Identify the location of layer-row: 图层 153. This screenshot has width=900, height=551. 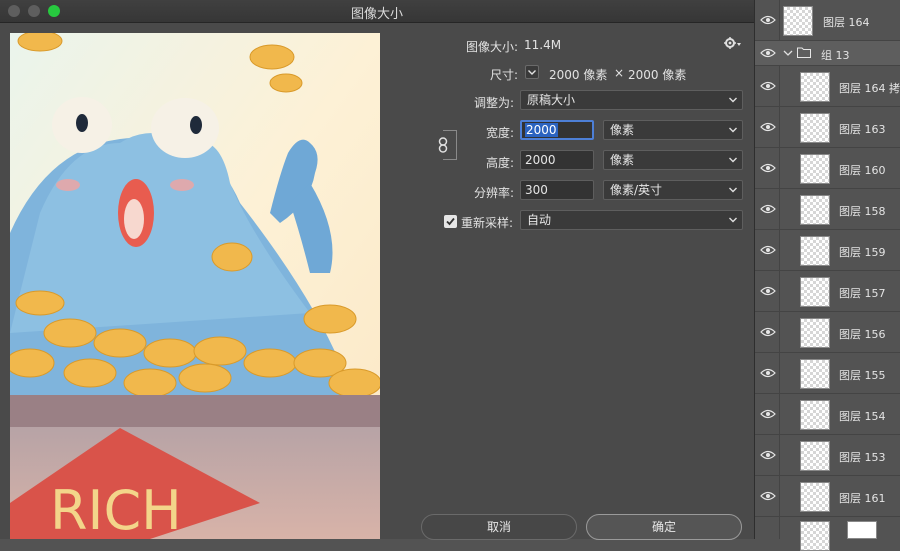
(827, 455).